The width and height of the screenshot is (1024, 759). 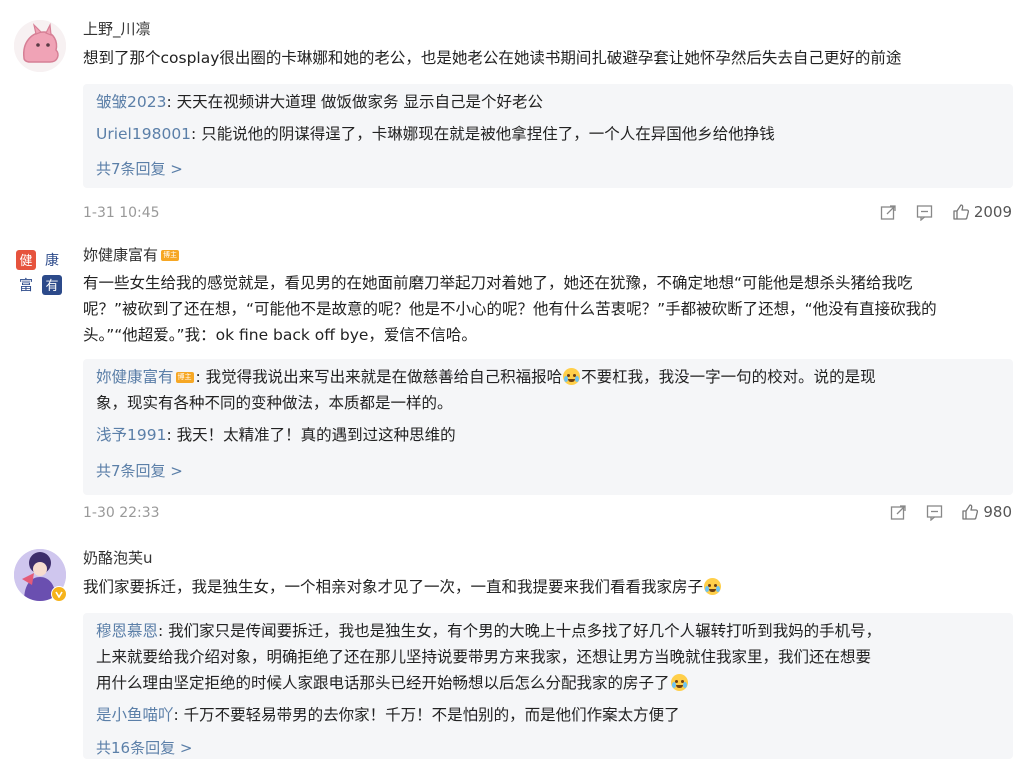 I want to click on comment-actions: 980, so click(x=950, y=512).